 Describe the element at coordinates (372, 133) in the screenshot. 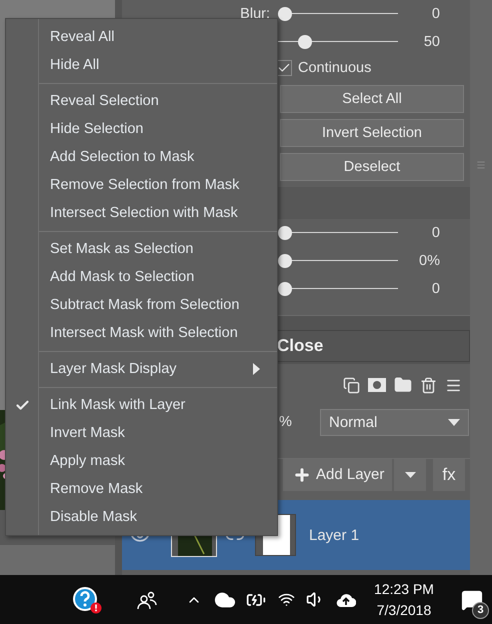

I see `panel-button: Invert Selection` at that location.